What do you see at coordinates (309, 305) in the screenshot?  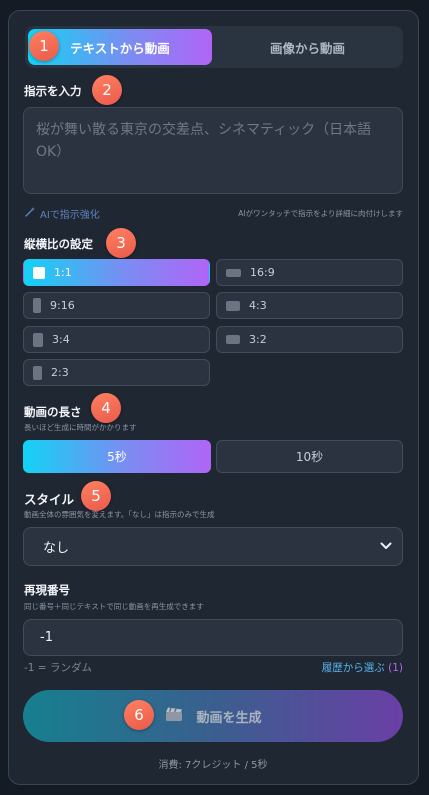 I see `aspect-option-4-3: 4:3` at bounding box center [309, 305].